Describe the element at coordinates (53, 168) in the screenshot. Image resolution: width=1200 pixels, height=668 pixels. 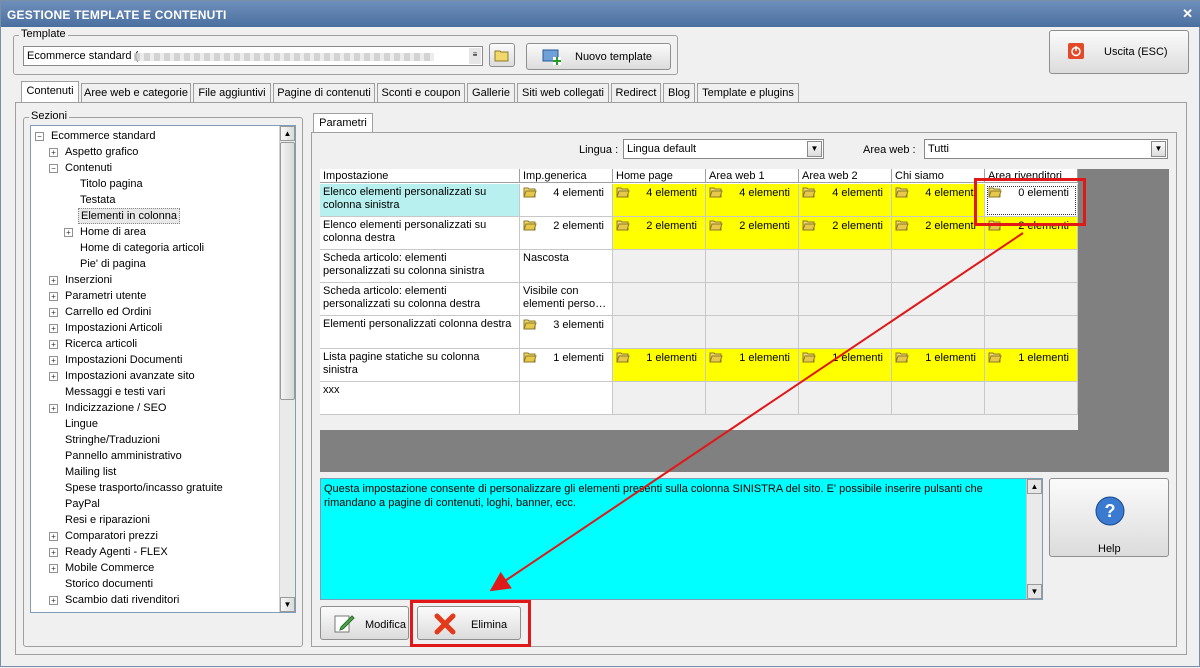
I see `collapse-icon: −` at that location.